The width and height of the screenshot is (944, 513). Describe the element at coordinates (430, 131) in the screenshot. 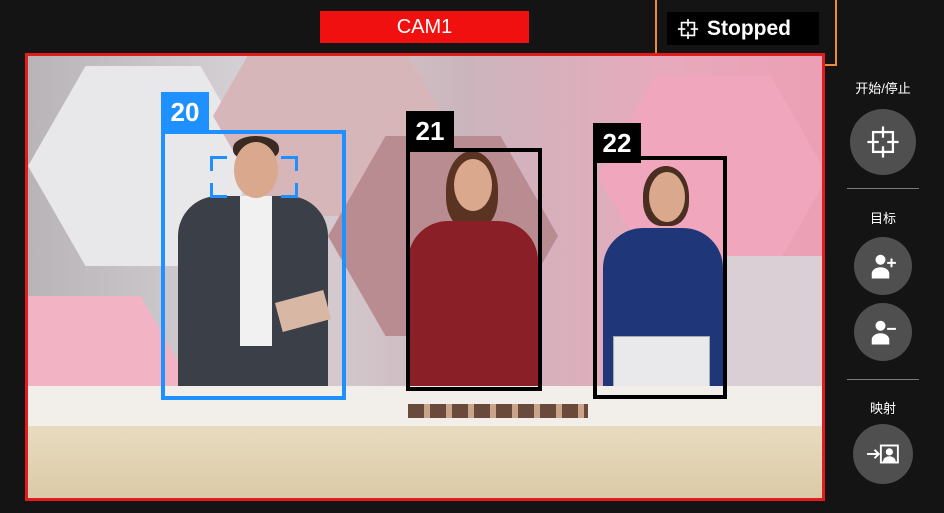

I see `tracking-id-21: 21` at that location.